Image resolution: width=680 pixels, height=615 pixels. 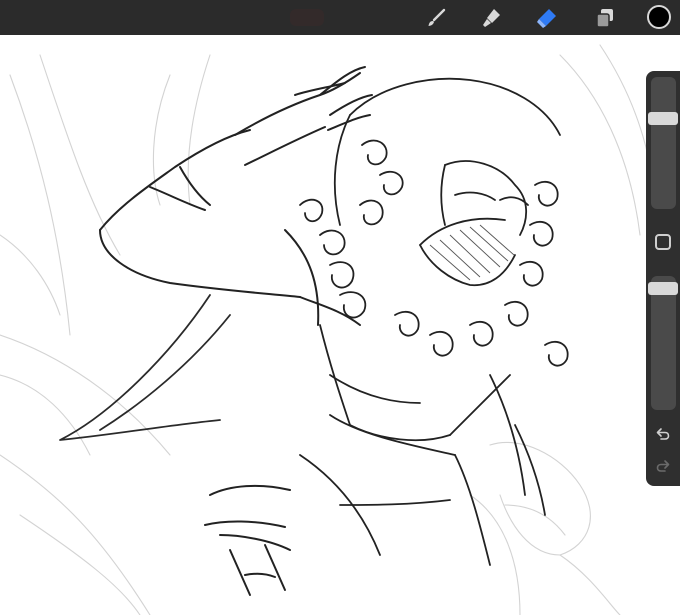 I want to click on smudge-tool-button, so click(x=492, y=18).